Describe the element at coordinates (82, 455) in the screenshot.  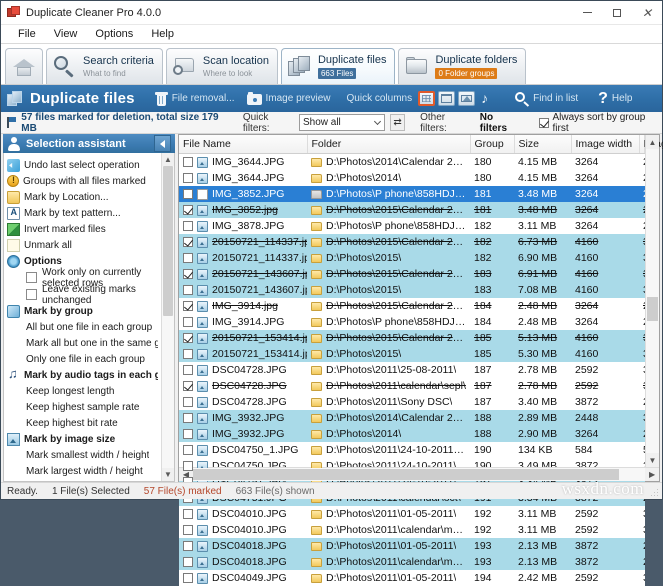
I see `sidebar-item-mark-smallest-dimensions: Mark smallest width / height` at that location.